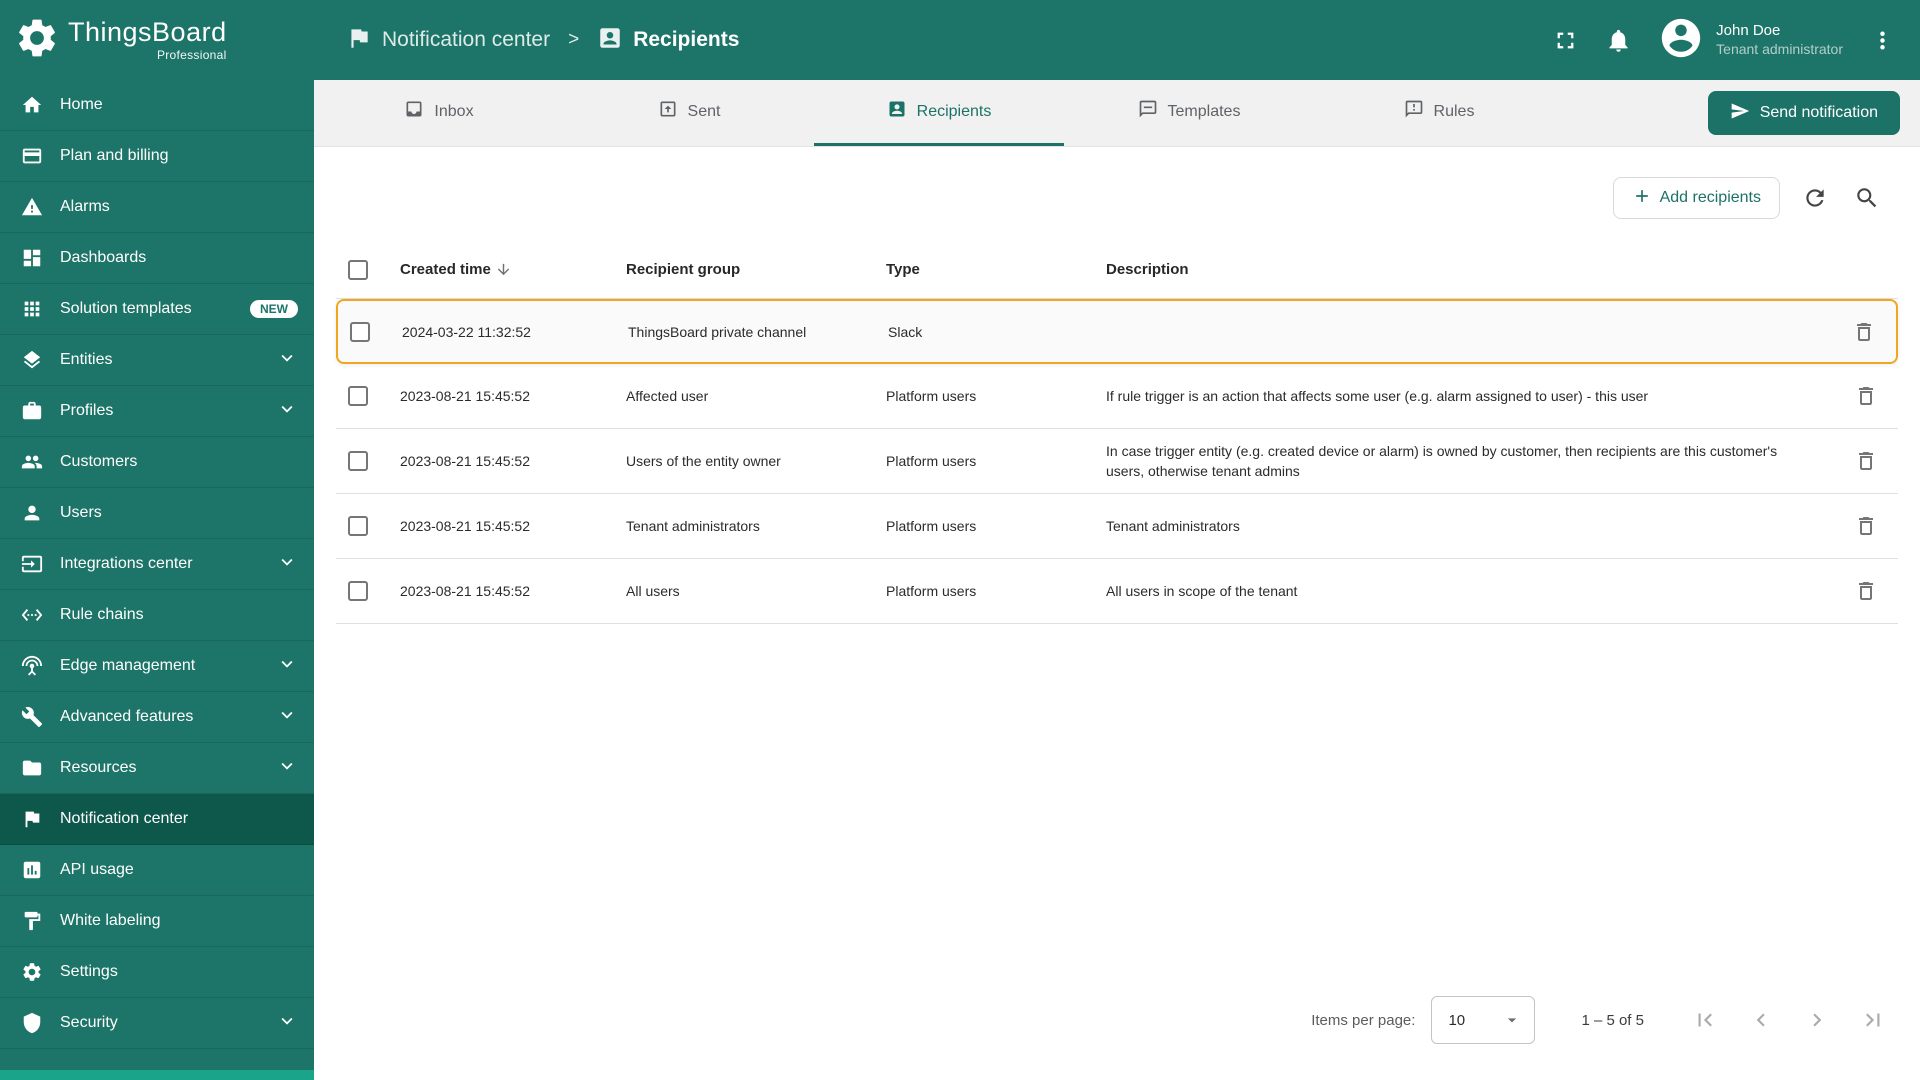  I want to click on sidebar-item-notification-center: Notification center, so click(157, 819).